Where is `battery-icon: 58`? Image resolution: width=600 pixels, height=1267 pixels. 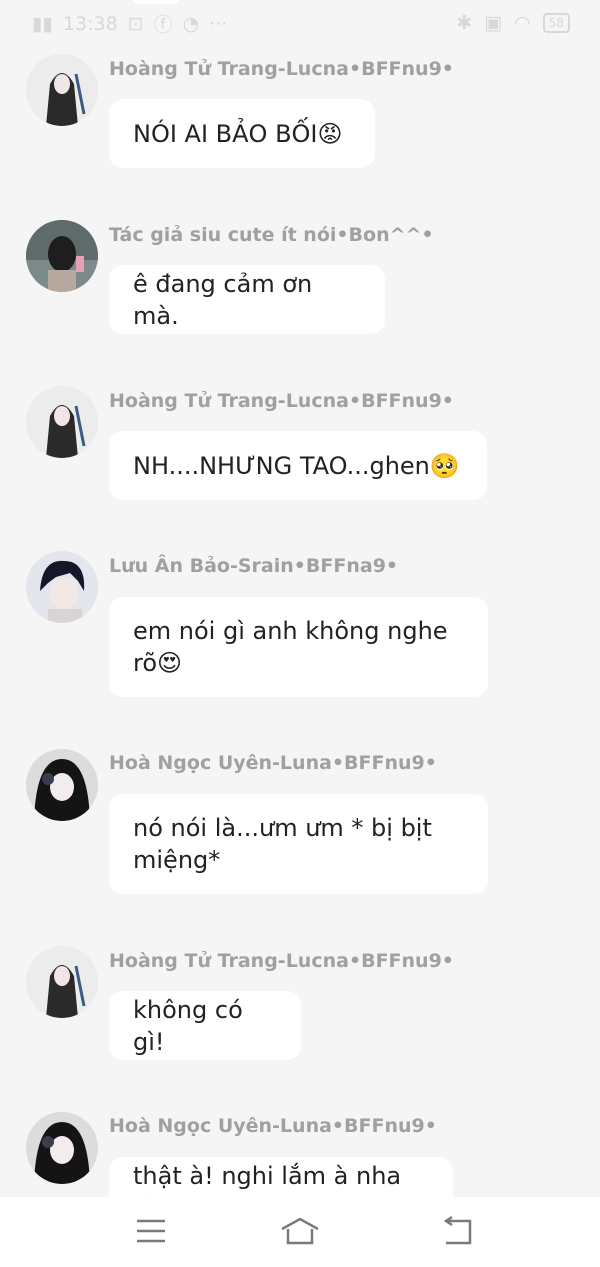
battery-icon: 58 is located at coordinates (556, 23).